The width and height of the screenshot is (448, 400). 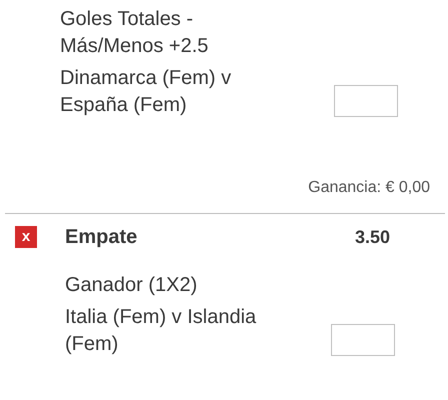 What do you see at coordinates (161, 331) in the screenshot?
I see `event-name: Italia (Fem) v Islandia (Fem)` at bounding box center [161, 331].